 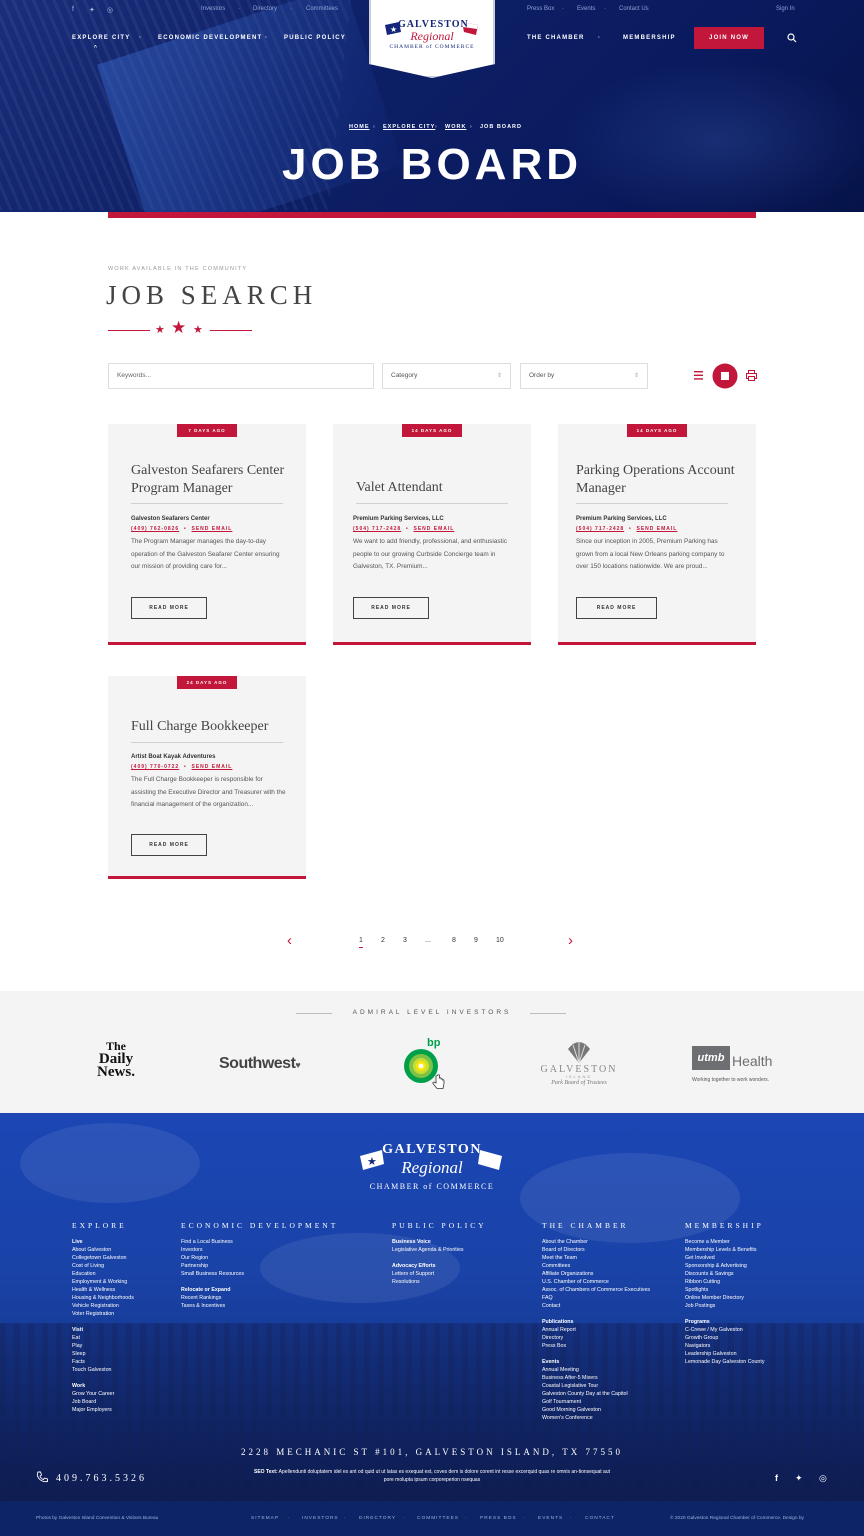 What do you see at coordinates (265, 1518) in the screenshot?
I see `bottom-link-sitemap: SITEMAP` at bounding box center [265, 1518].